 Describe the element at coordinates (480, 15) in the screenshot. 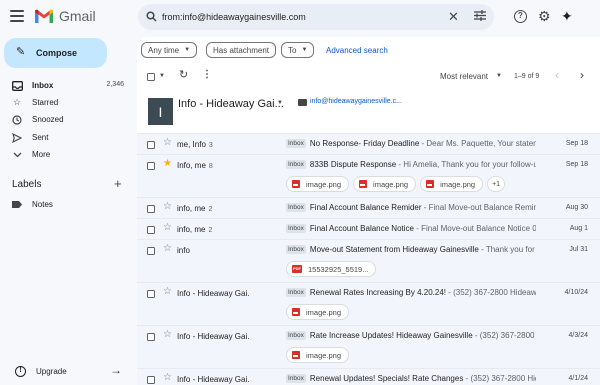

I see `search-options-icon` at that location.